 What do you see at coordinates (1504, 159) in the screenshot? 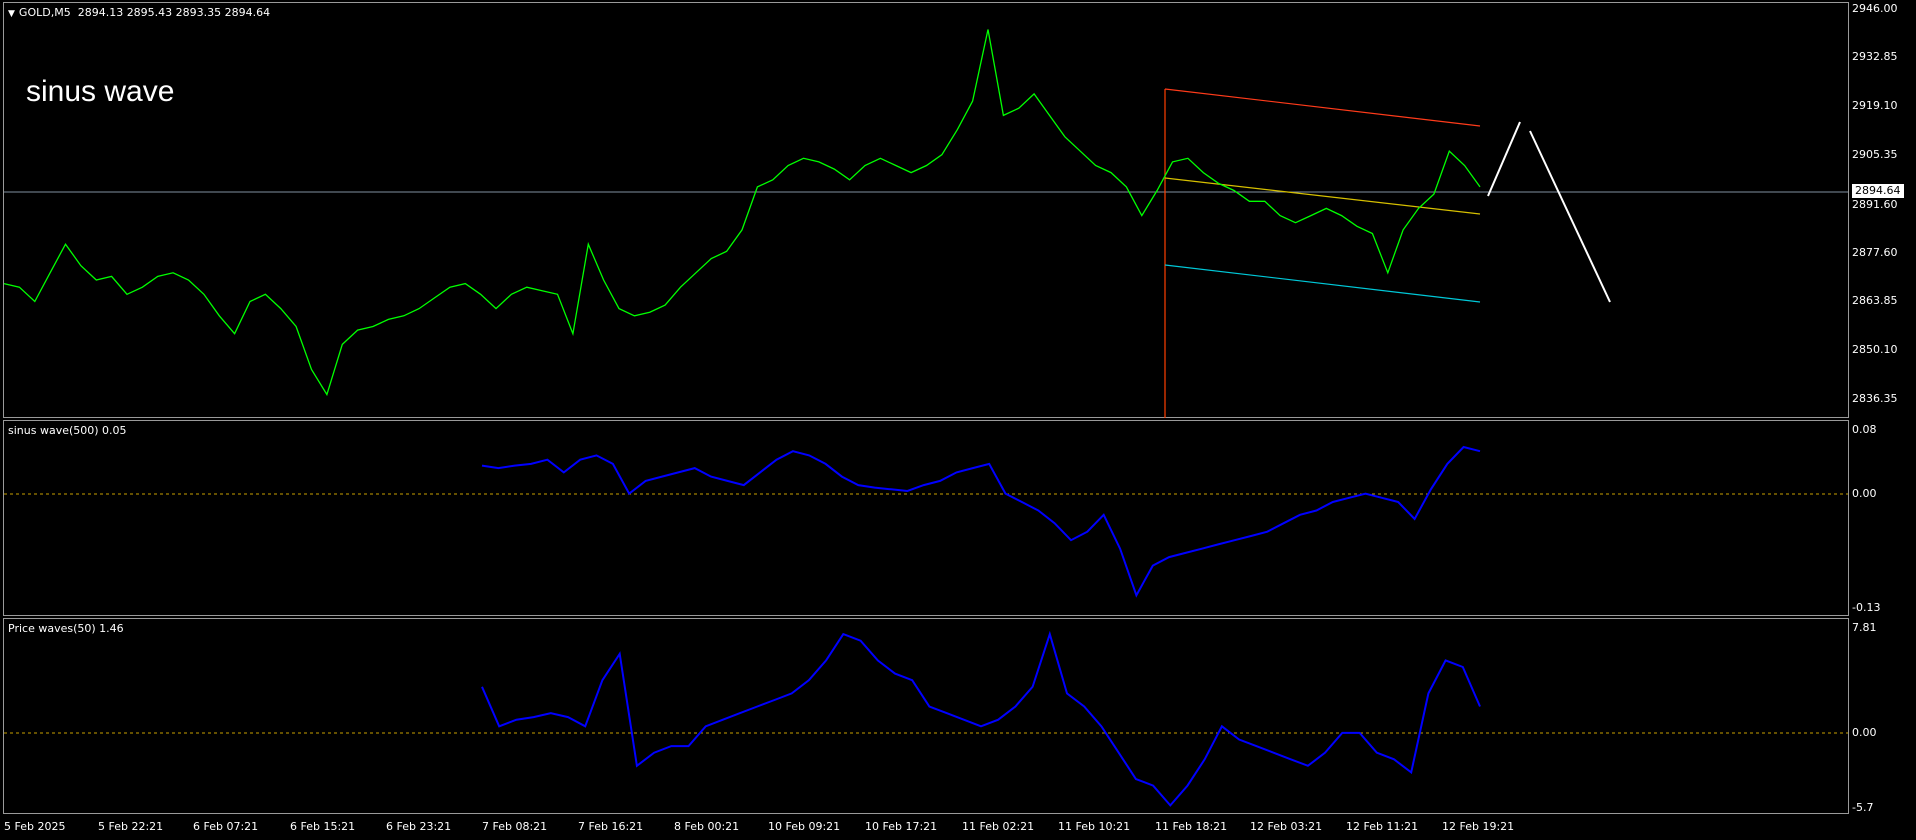
I see `projection-line-up` at bounding box center [1504, 159].